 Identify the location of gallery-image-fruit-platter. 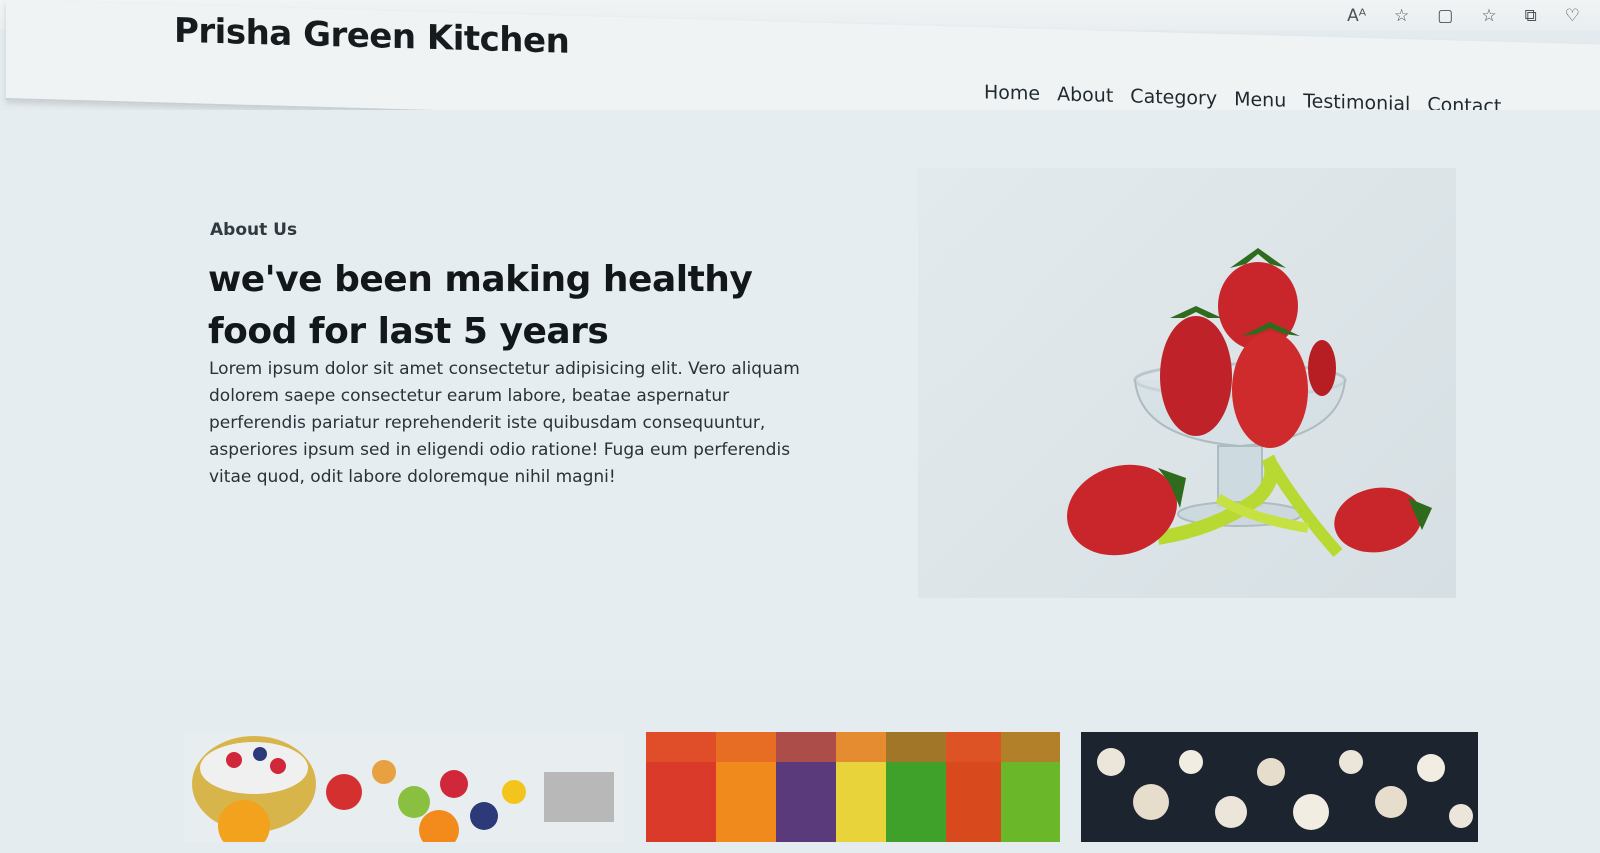
(404, 787).